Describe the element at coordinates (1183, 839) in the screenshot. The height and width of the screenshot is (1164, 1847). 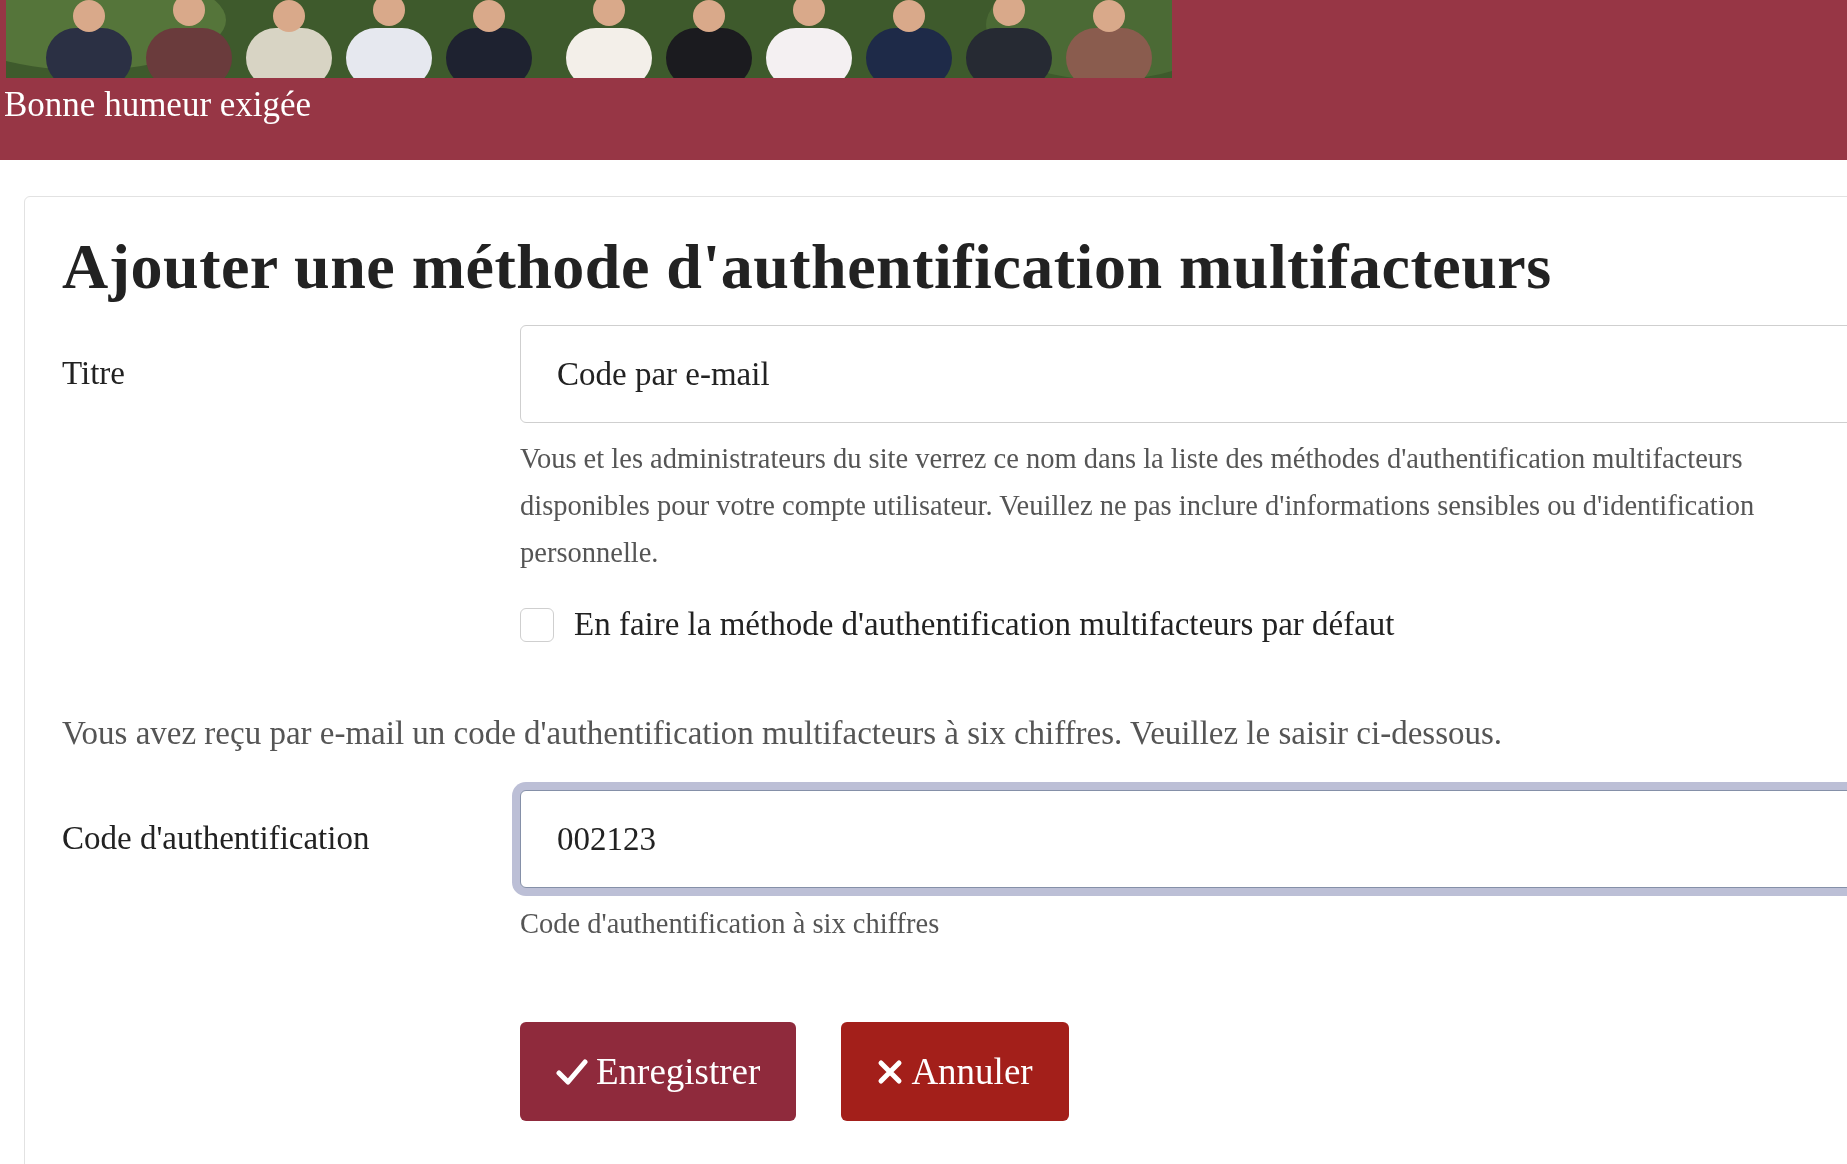
I see `text-field: 002123` at that location.